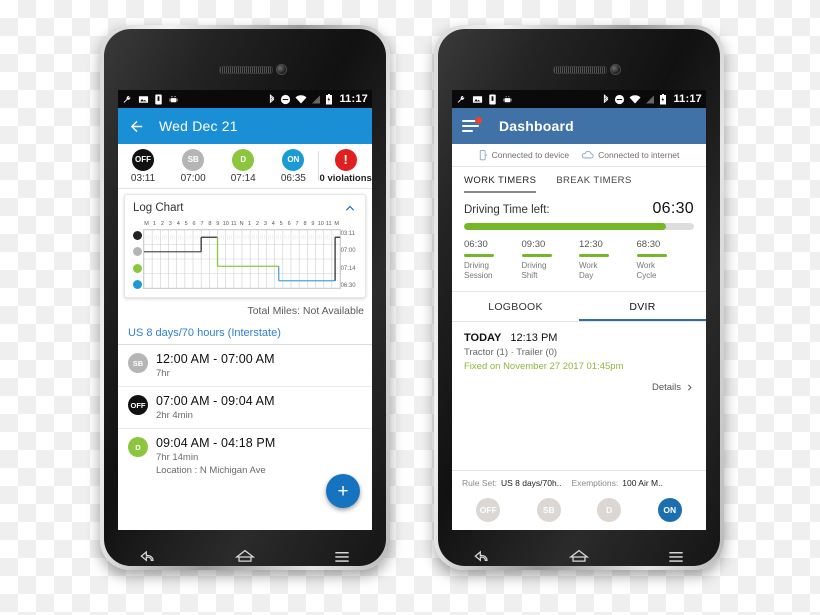  I want to click on log-chart-card: Log Chart M 1 2 3 4 5 6 7 8 9 10 11 N 1 2 3 4 5 6 7 8 9 10 11 M, so click(245, 246).